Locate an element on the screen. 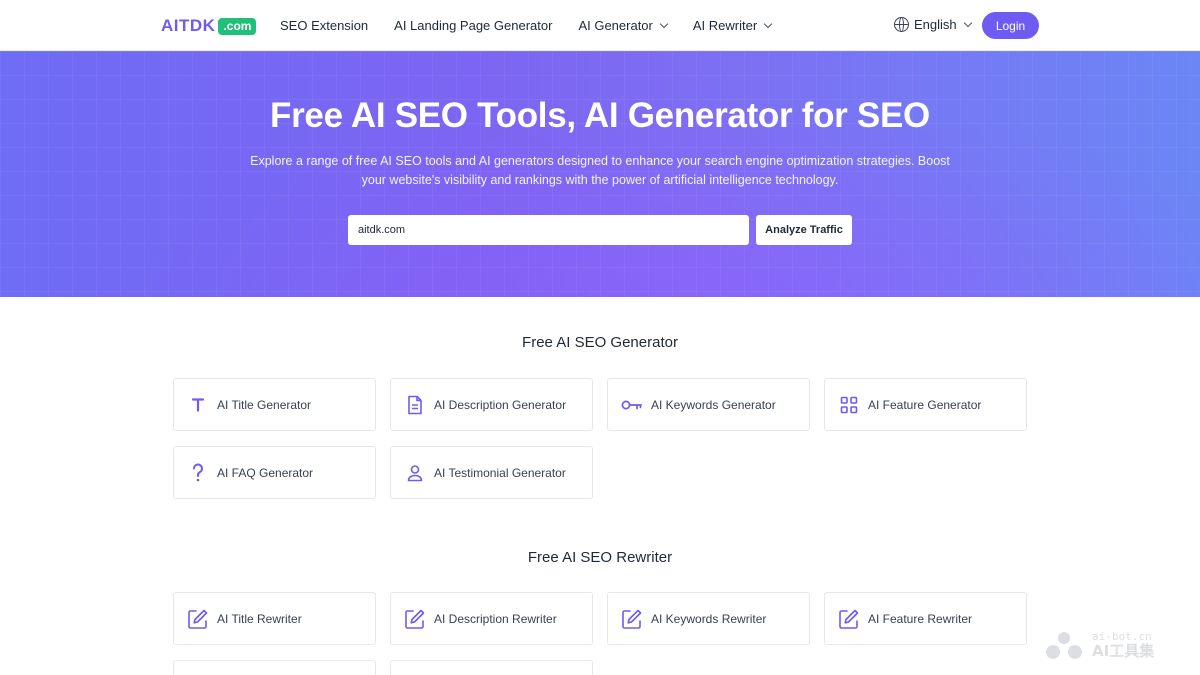 This screenshot has width=1200, height=675. tool-card-label: AI Title Rewriter is located at coordinates (259, 619).